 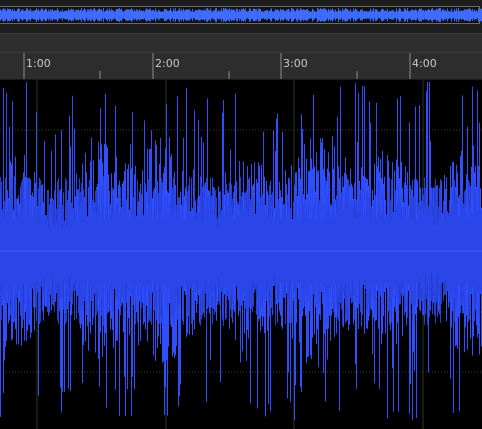 I want to click on time-ruler: 1:00 2:00 3:00 4:00, so click(x=241, y=66).